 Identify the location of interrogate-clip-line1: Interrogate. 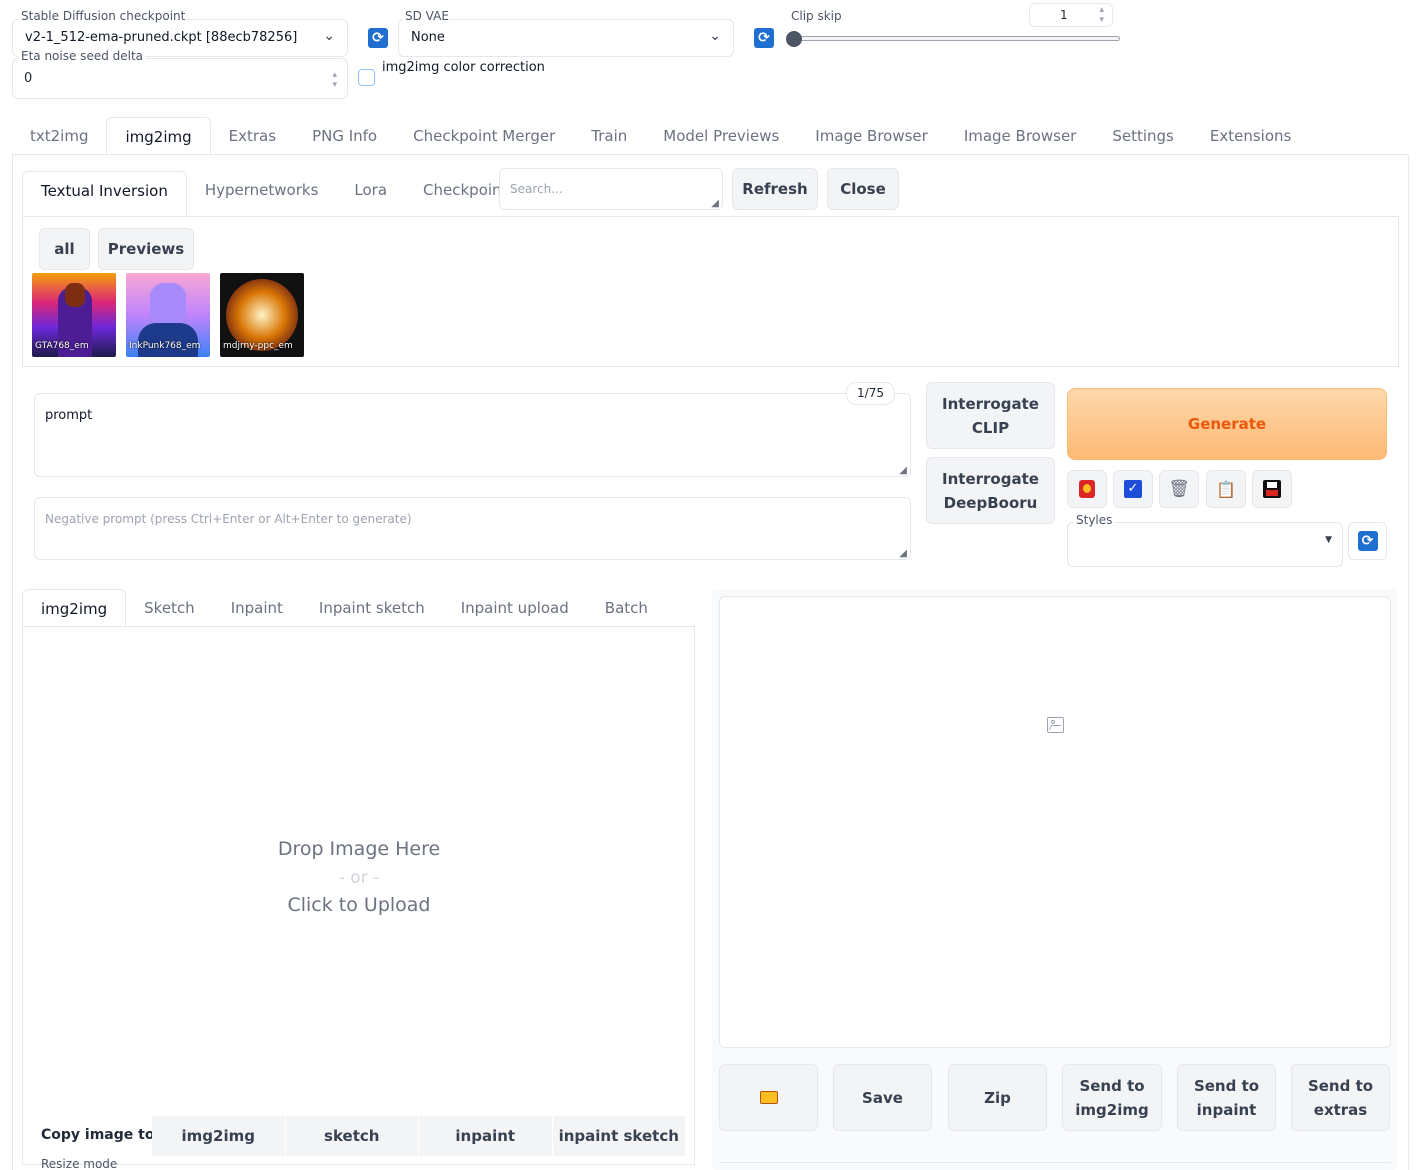
(990, 403).